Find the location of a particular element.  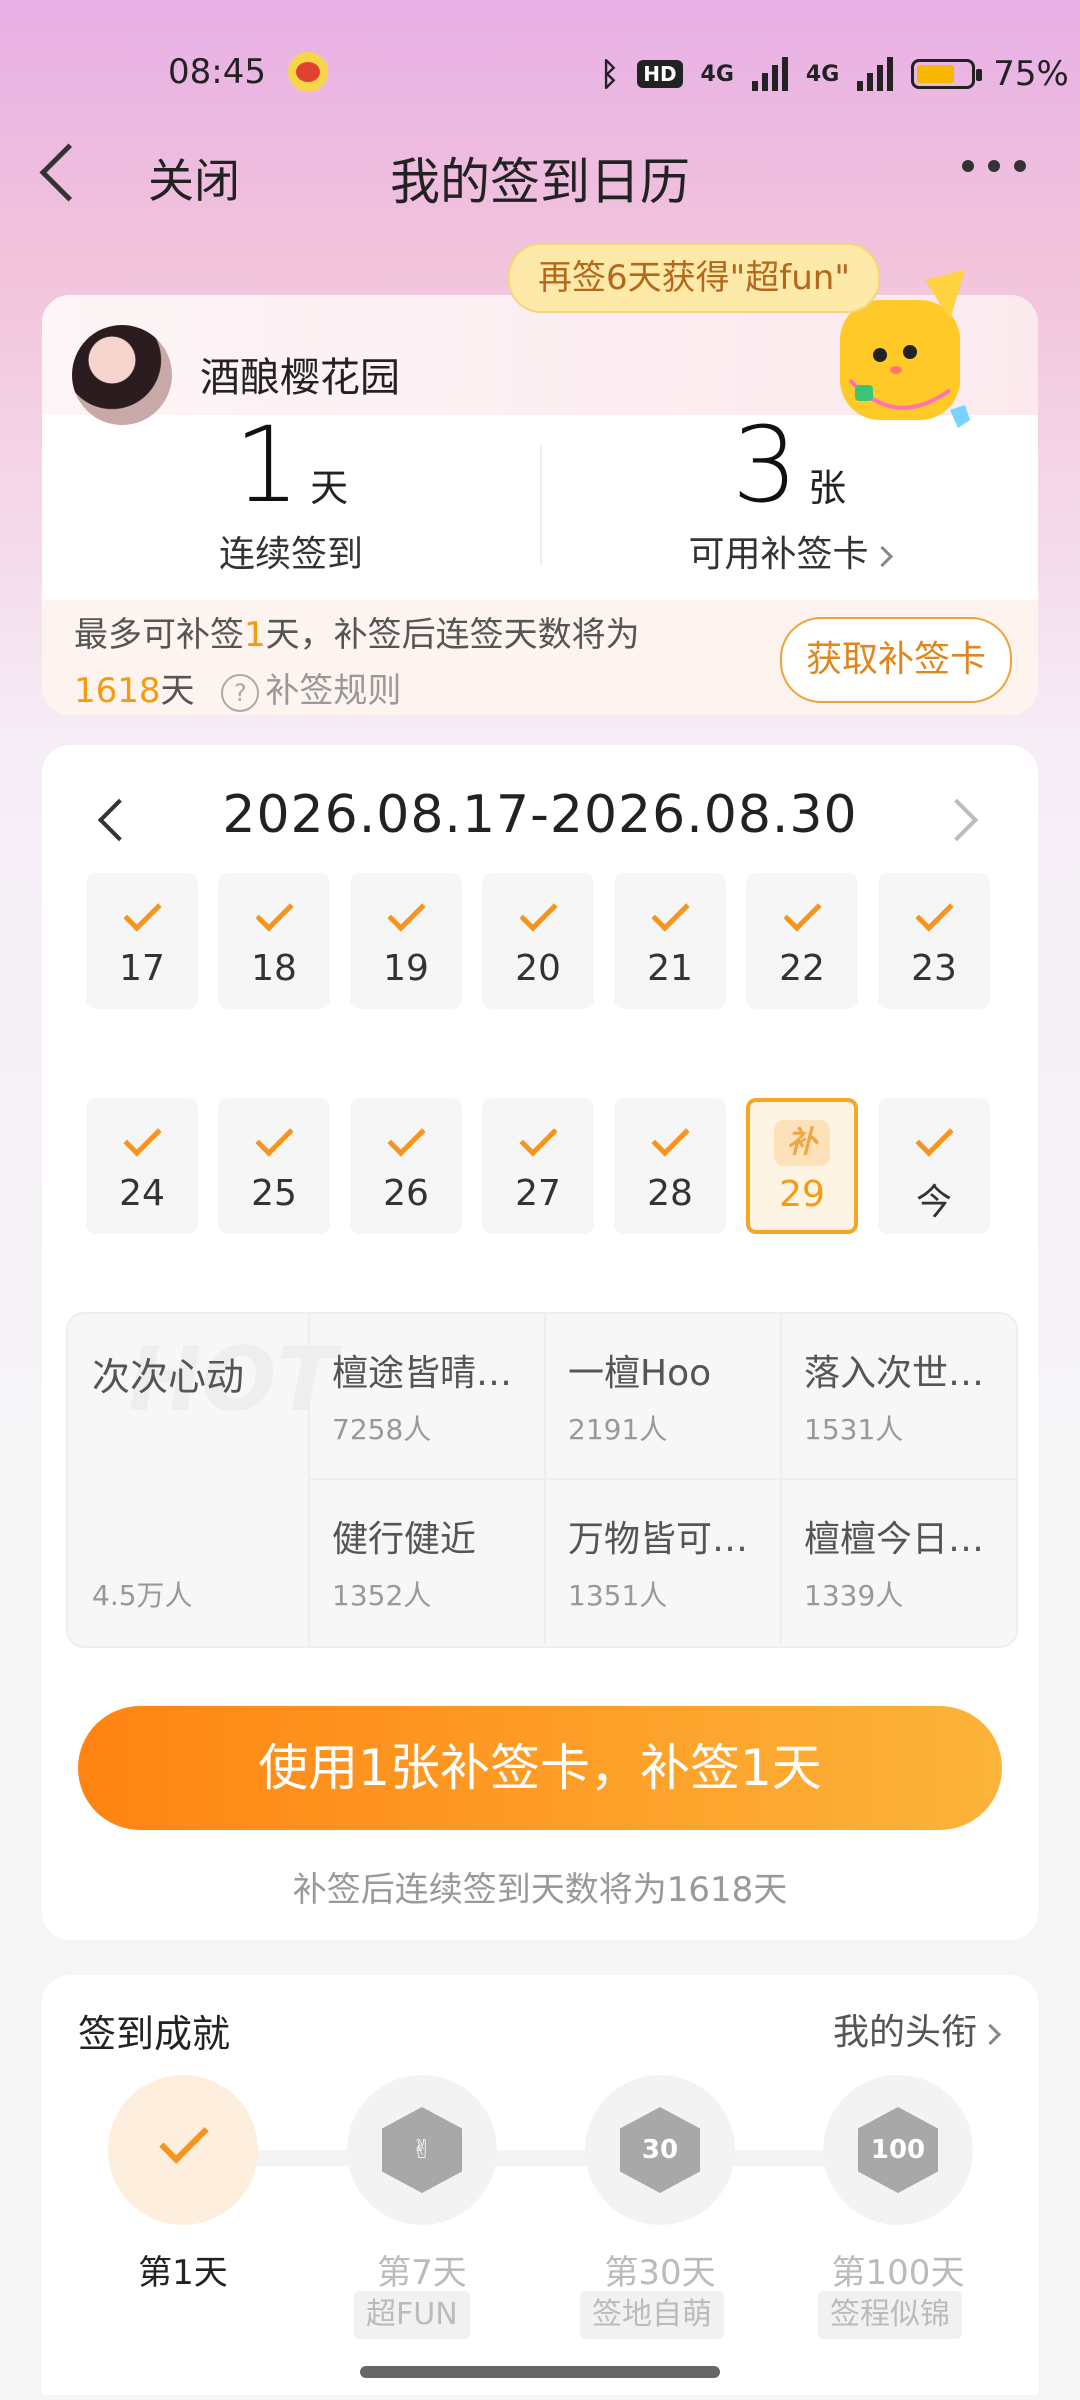

hot-topic-count: 4.5万人 is located at coordinates (142, 1595).